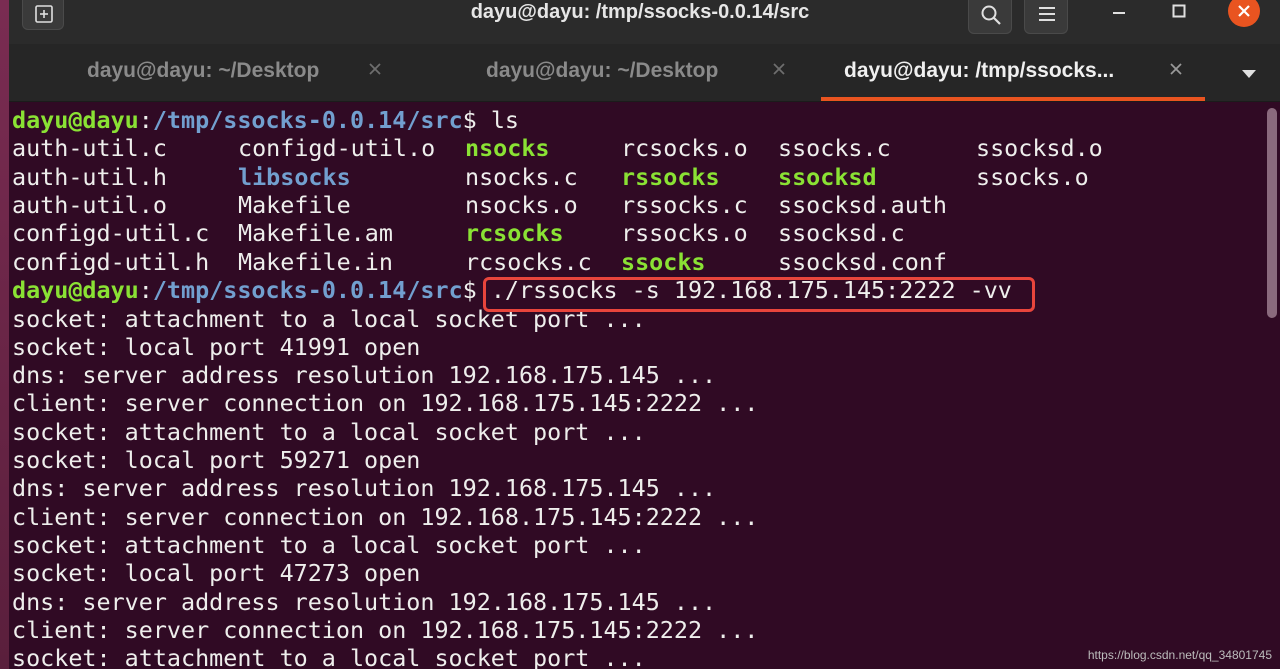 Image resolution: width=1280 pixels, height=669 pixels. I want to click on ls-entry: nsocks, so click(507, 148).